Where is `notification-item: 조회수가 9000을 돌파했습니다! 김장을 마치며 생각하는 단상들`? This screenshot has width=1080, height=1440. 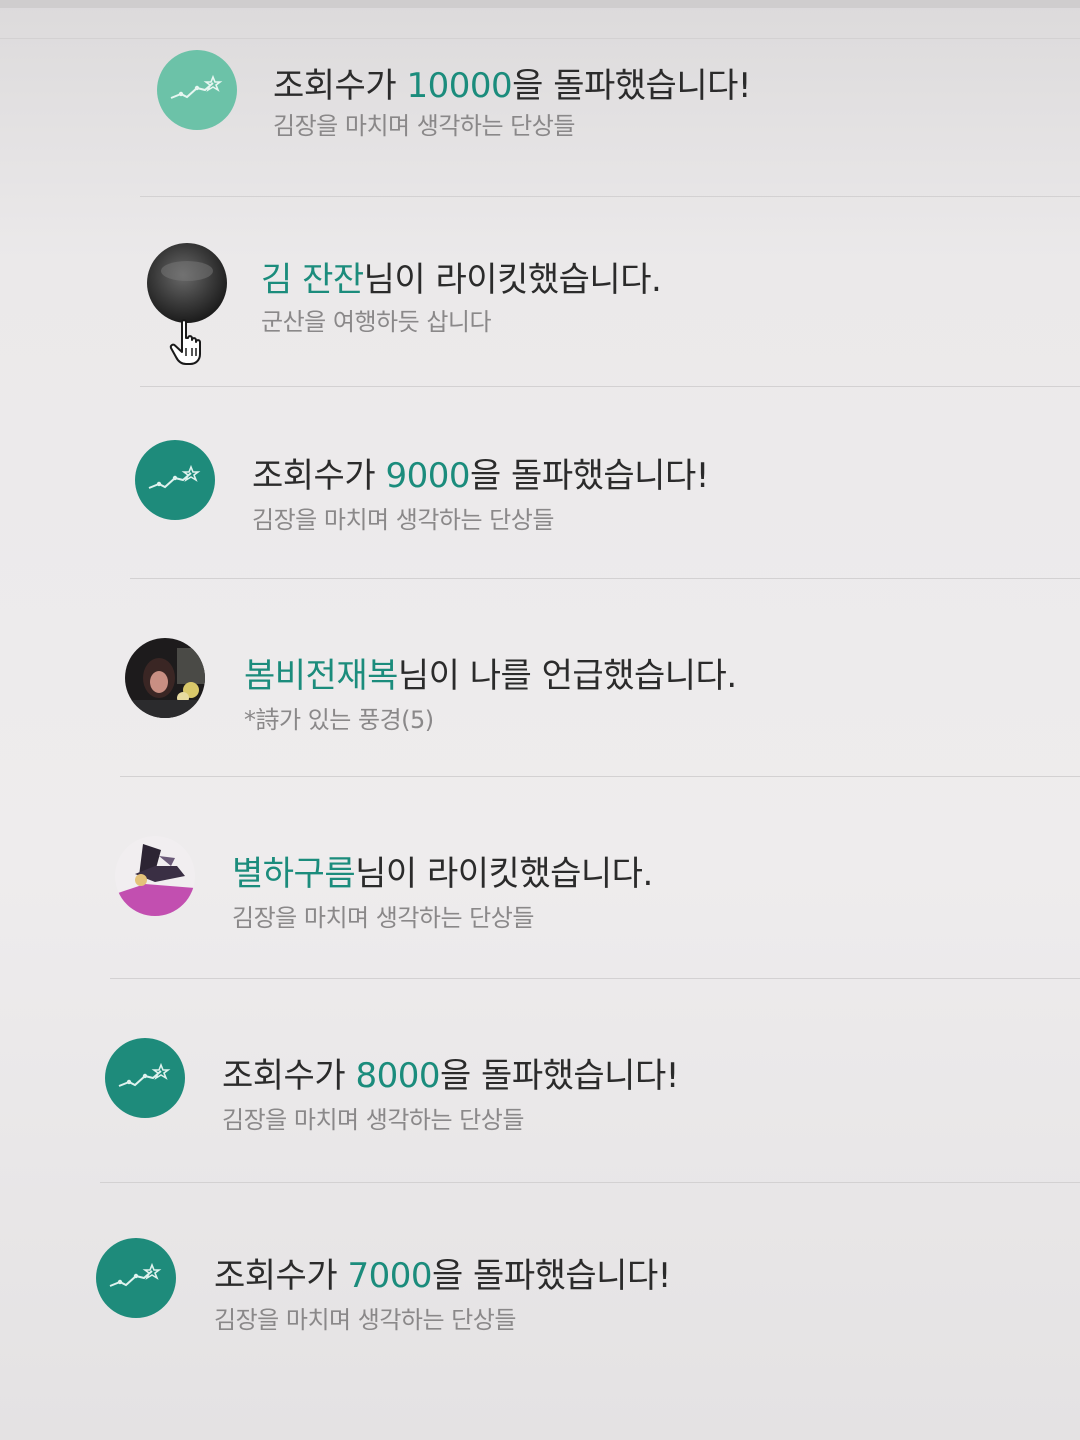 notification-item: 조회수가 9000을 돌파했습니다! 김장을 마치며 생각하는 단상들 is located at coordinates (540, 493).